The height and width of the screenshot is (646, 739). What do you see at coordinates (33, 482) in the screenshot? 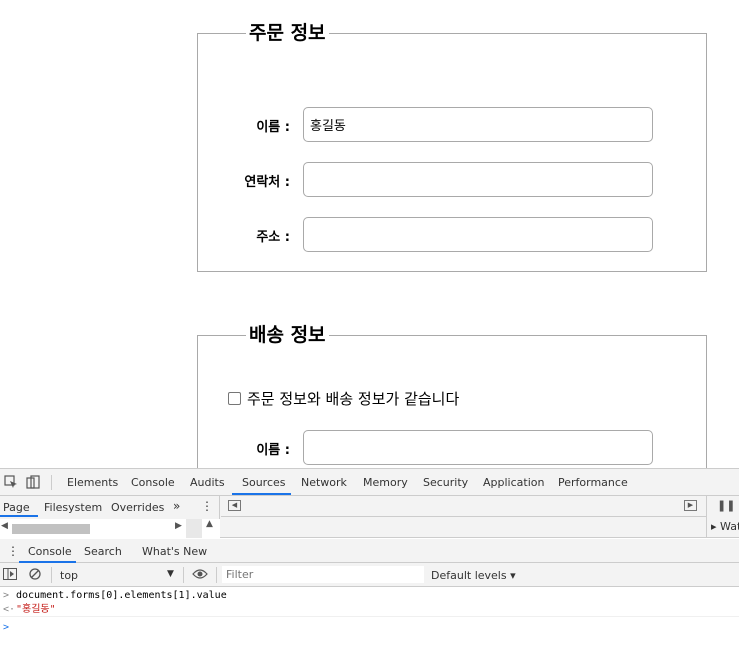
I see `device-toolbar-icon` at bounding box center [33, 482].